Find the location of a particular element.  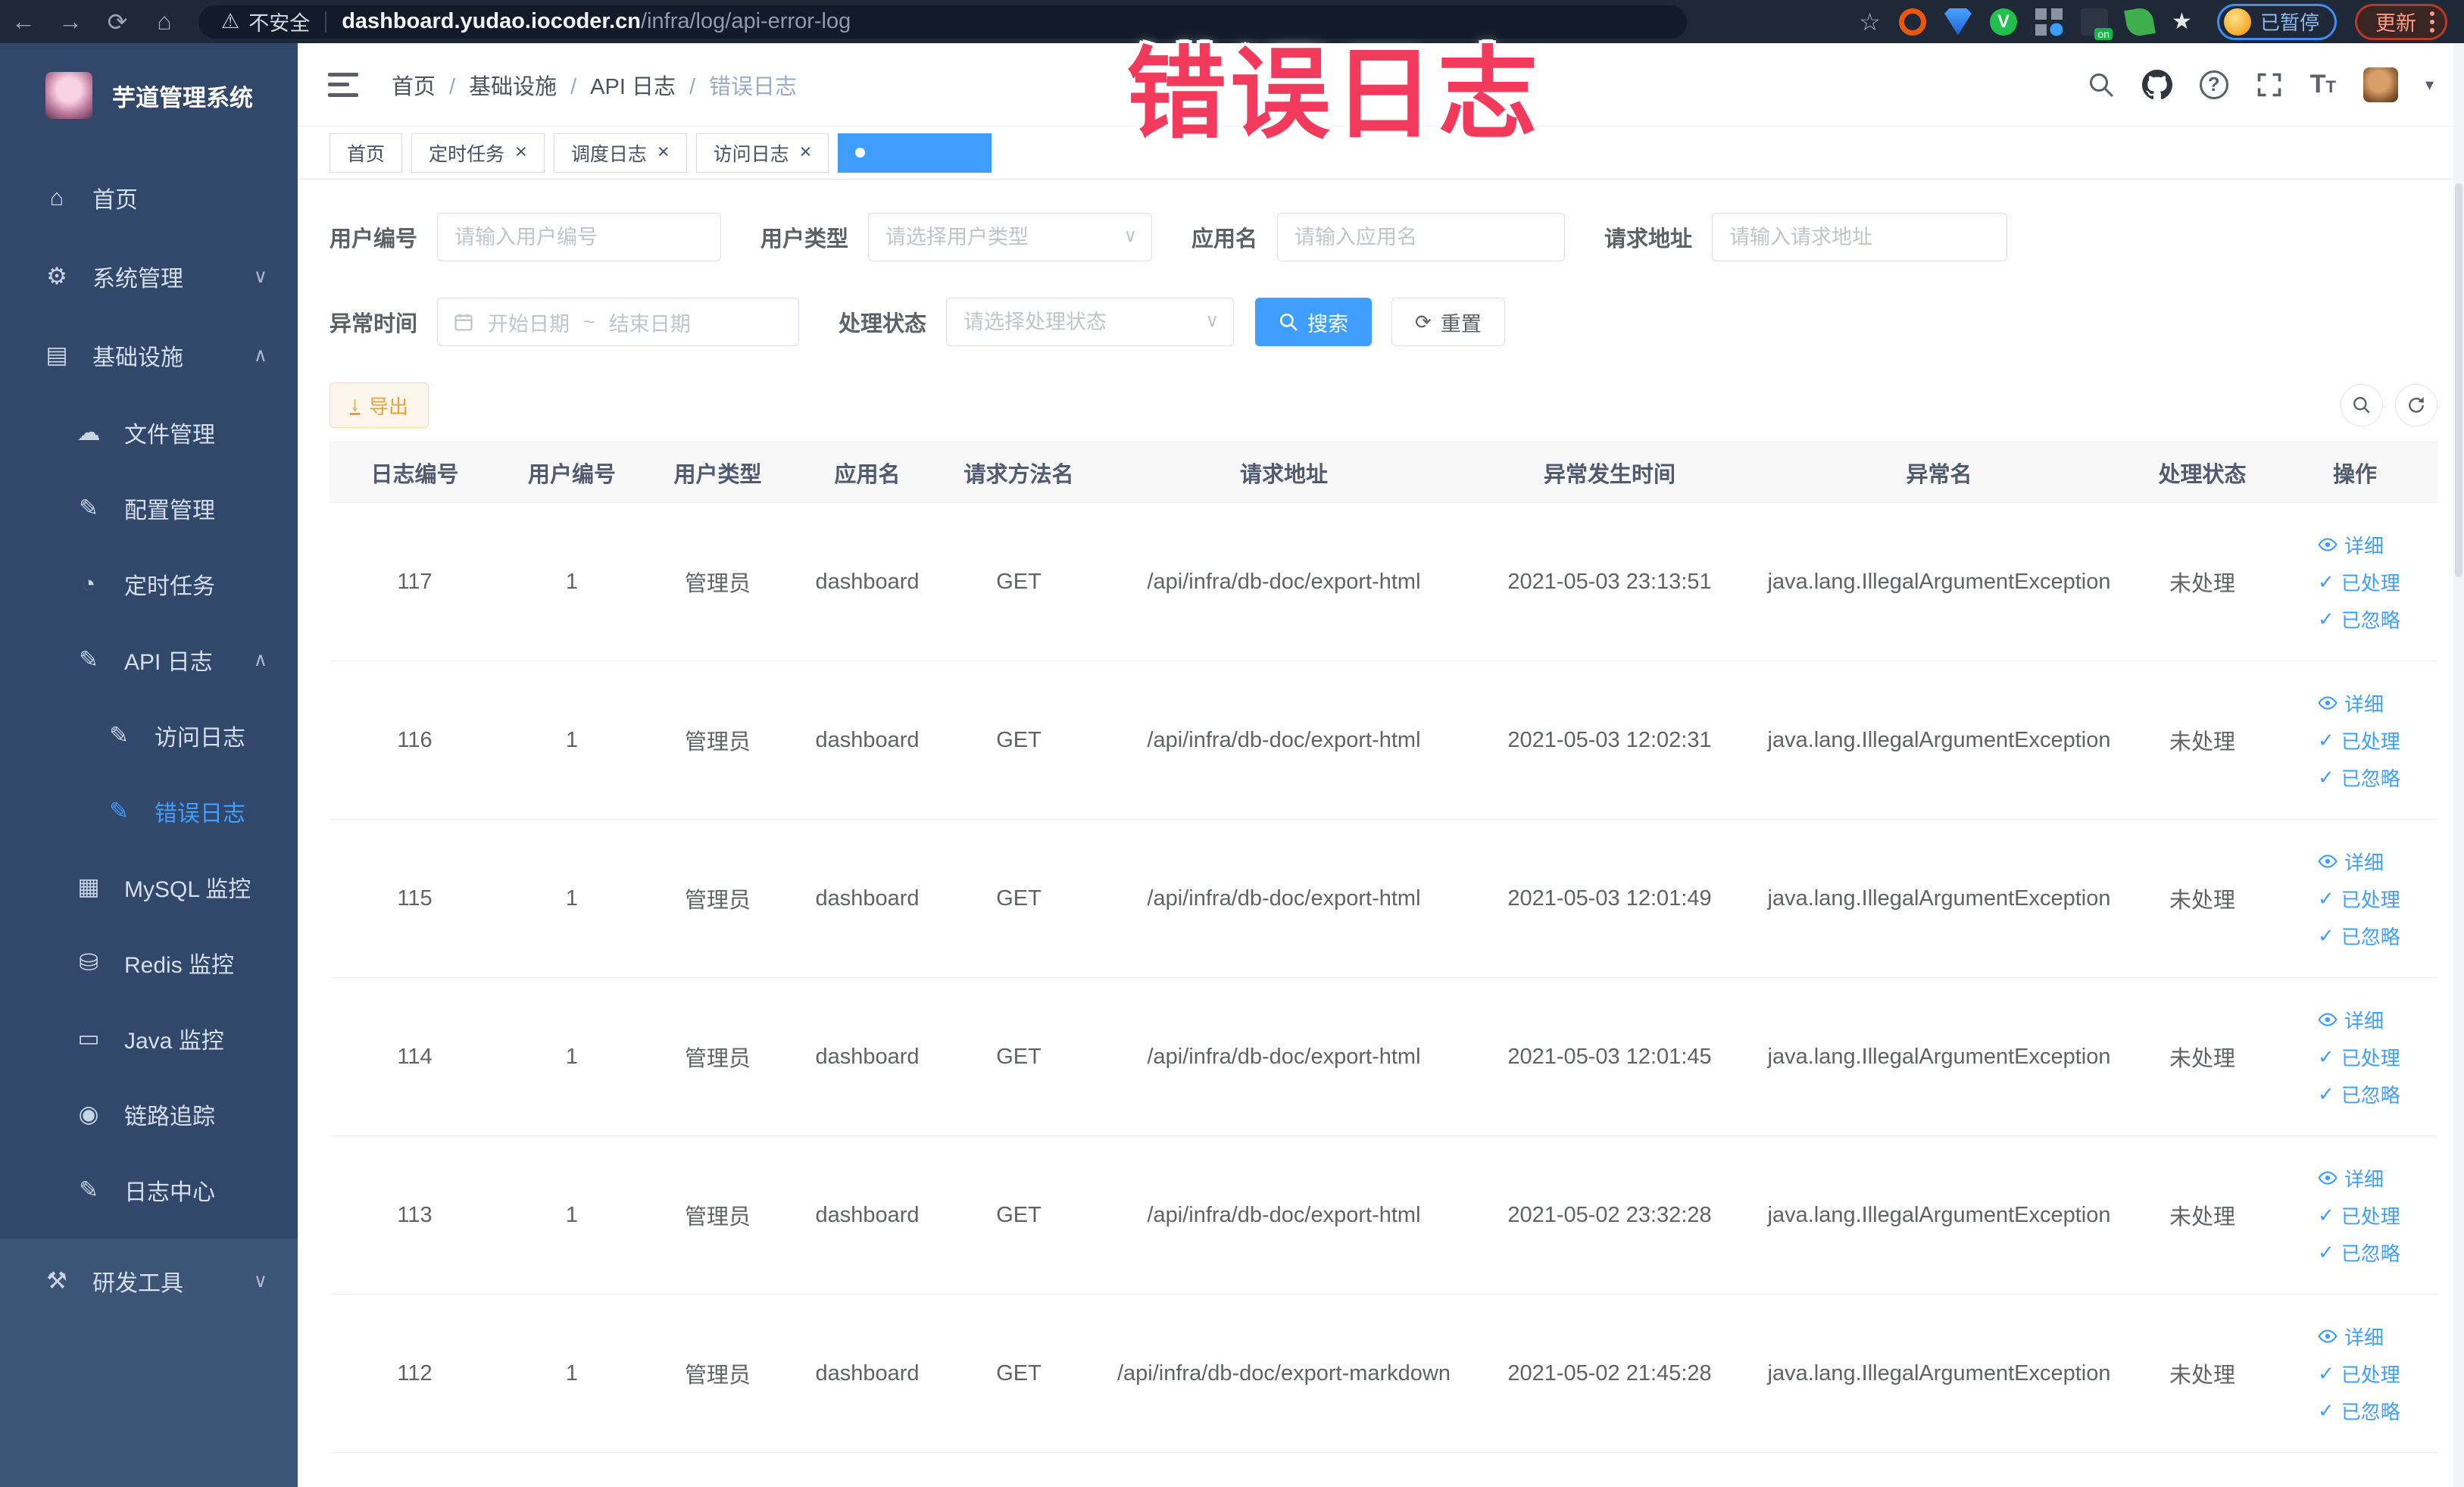

sidebar-item-access-log: 访问日志 is located at coordinates (149, 735).